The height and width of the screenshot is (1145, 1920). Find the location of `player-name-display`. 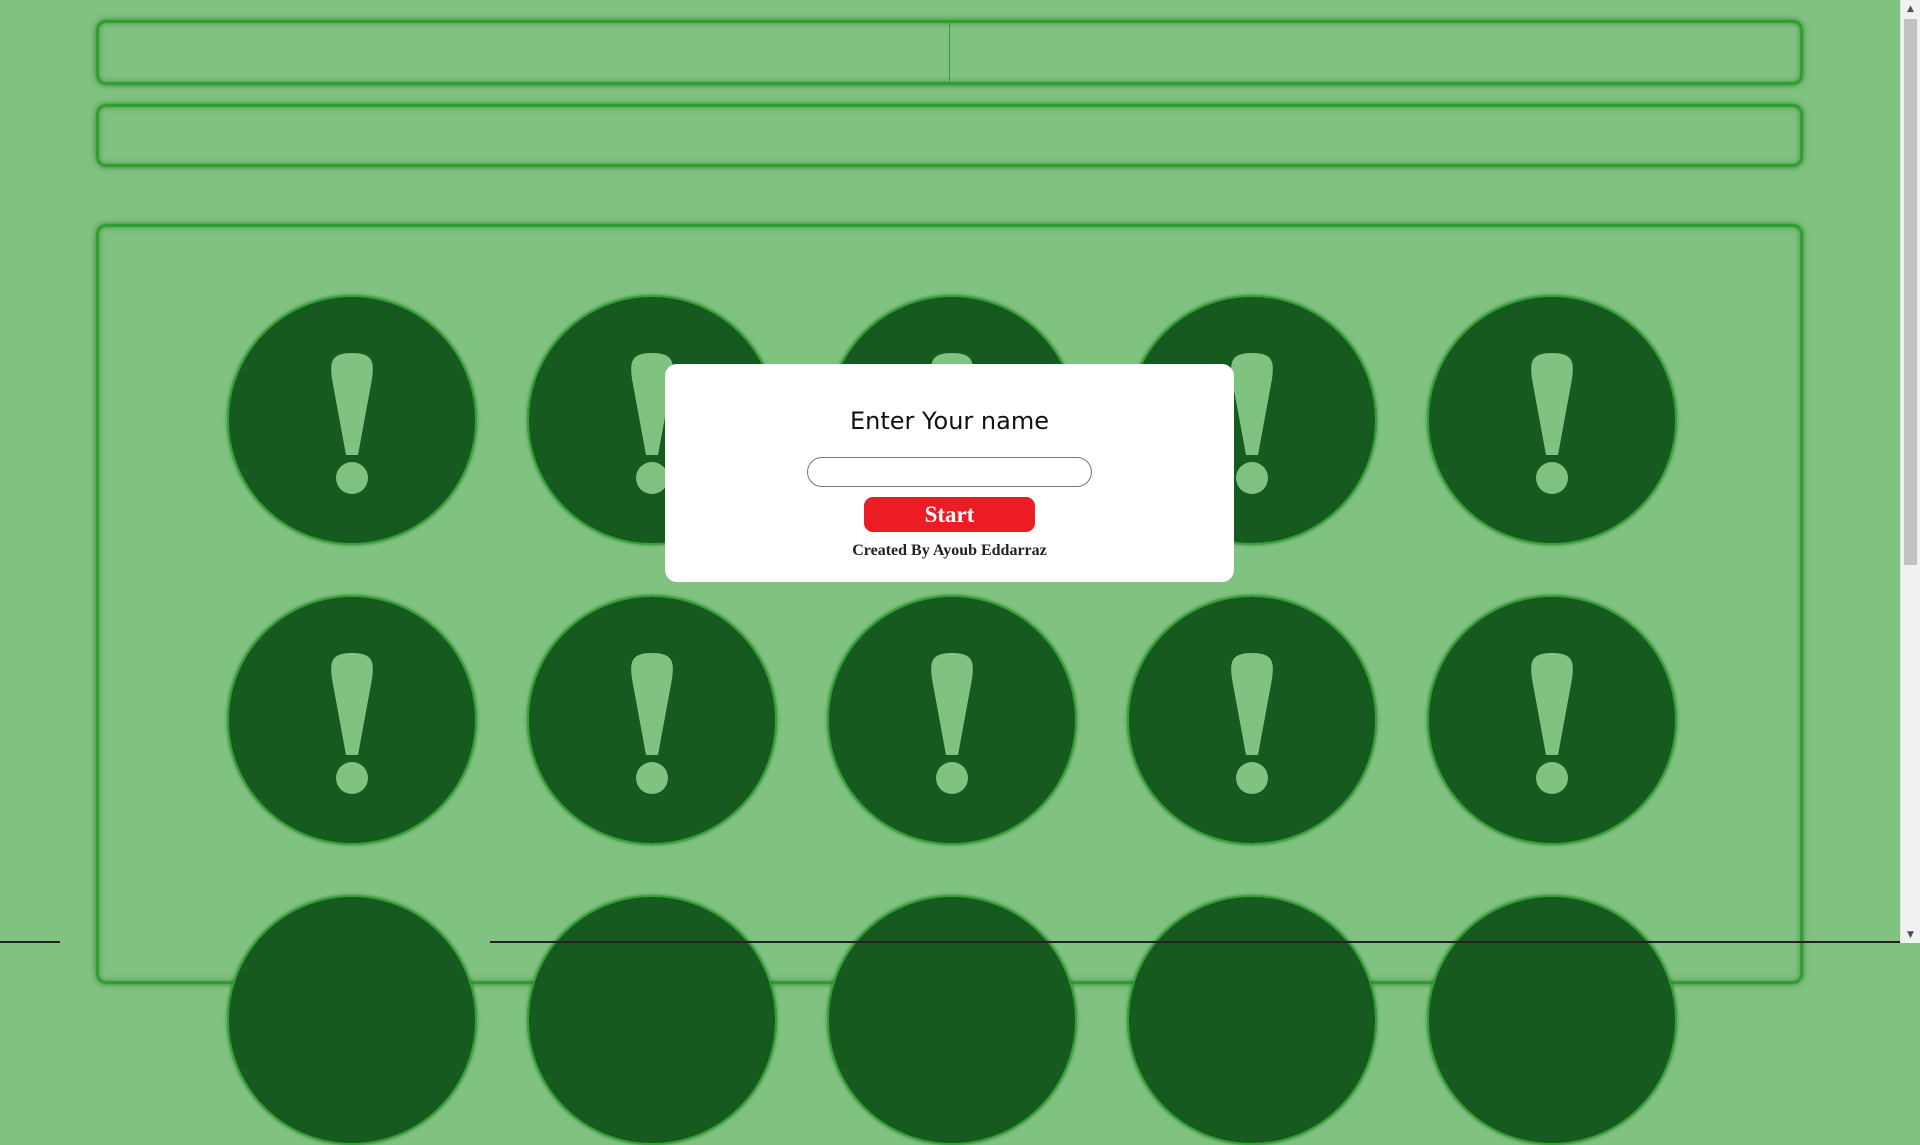

player-name-display is located at coordinates (524, 52).